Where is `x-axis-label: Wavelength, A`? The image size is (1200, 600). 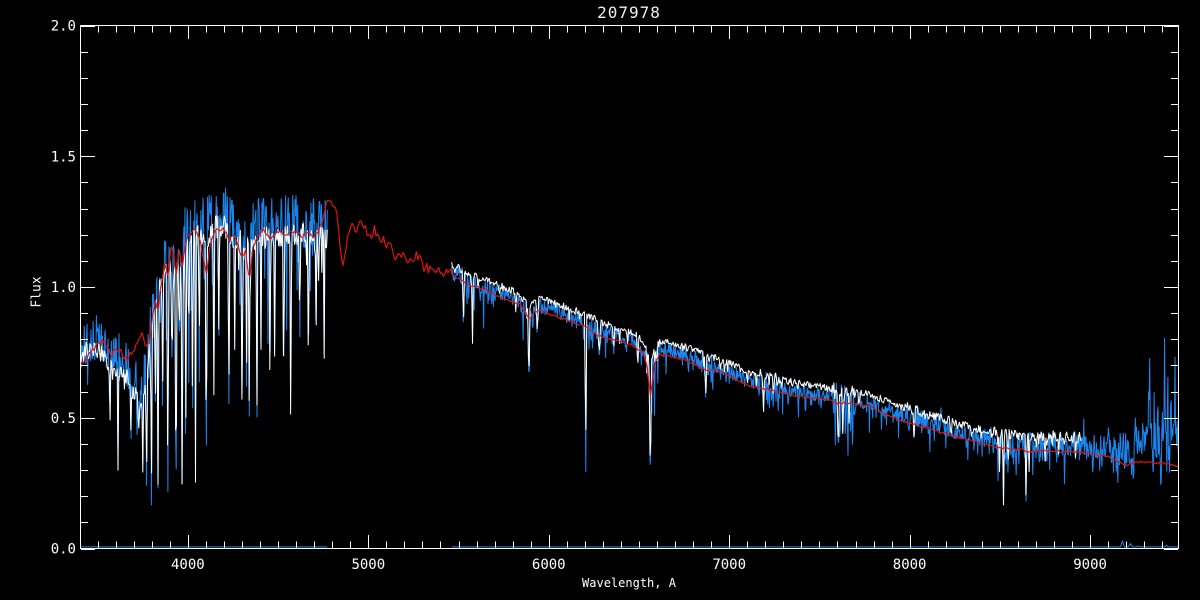 x-axis-label: Wavelength, A is located at coordinates (629, 583).